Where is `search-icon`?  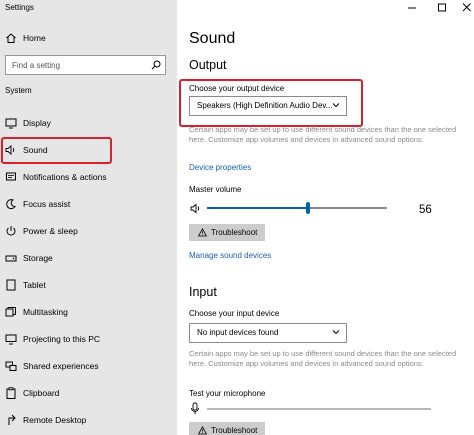
search-icon is located at coordinates (156, 65).